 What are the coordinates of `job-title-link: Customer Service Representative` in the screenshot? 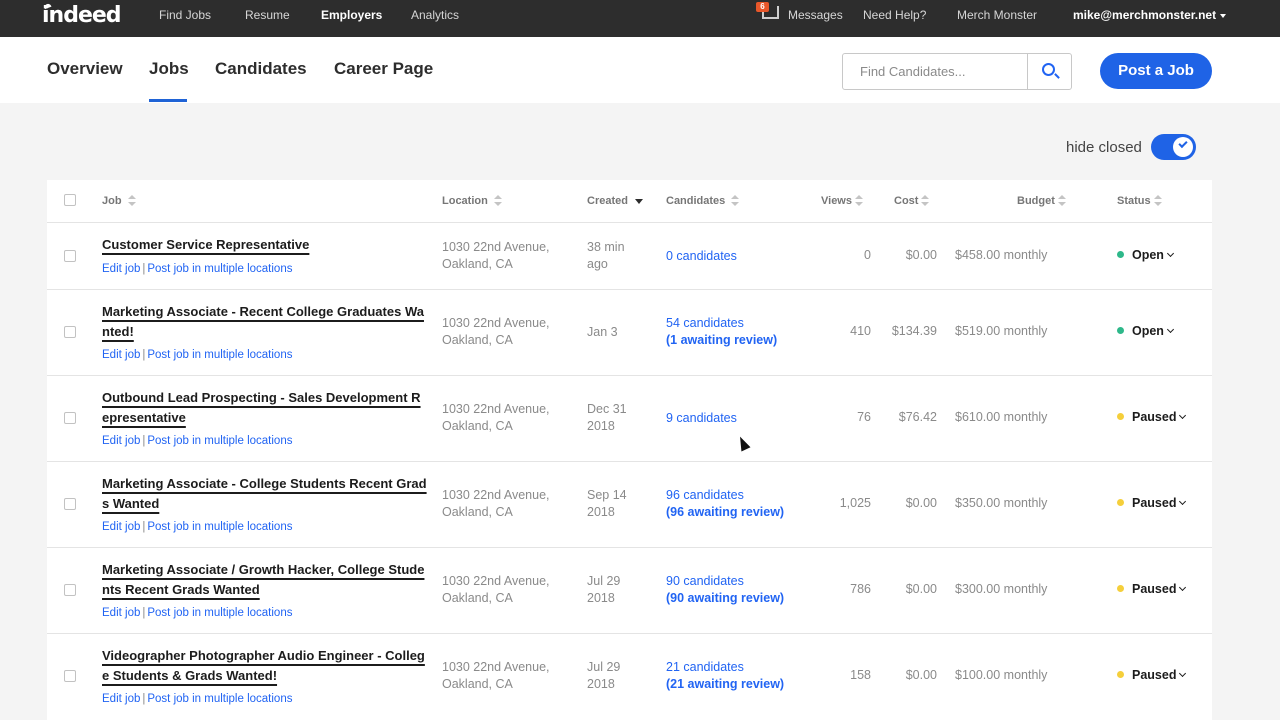 It's located at (264, 245).